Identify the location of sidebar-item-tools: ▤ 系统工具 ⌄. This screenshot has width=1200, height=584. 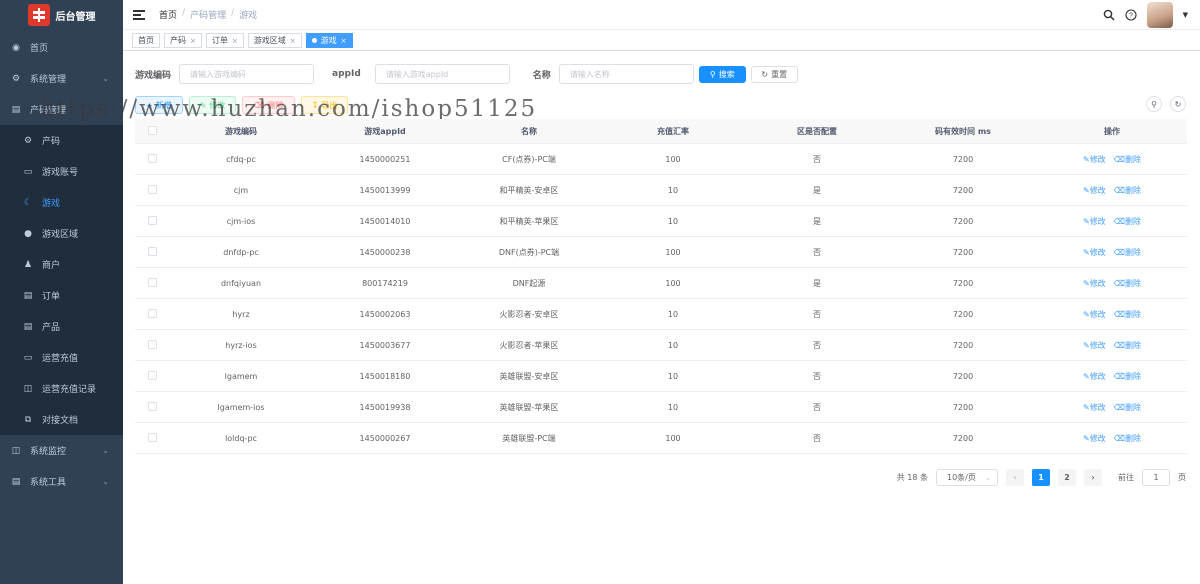
(61, 481).